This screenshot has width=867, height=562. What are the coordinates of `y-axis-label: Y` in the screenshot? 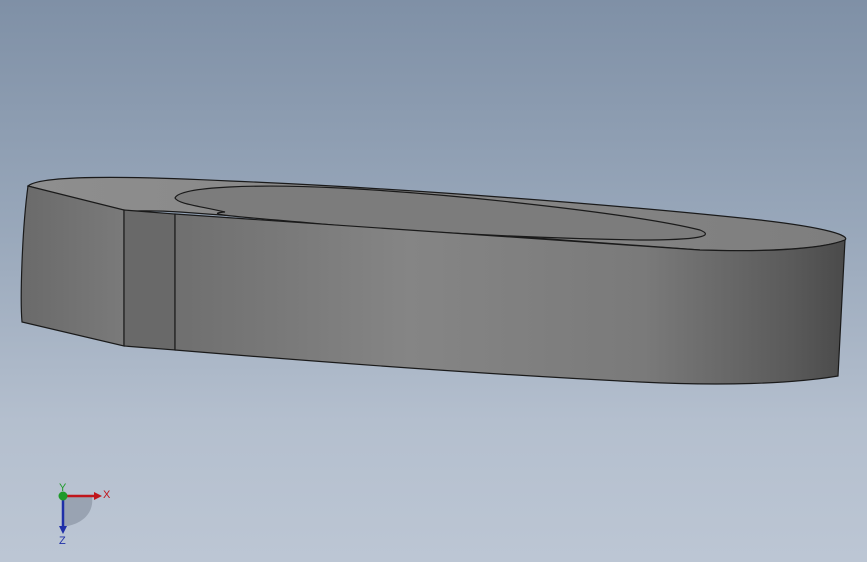 It's located at (63, 488).